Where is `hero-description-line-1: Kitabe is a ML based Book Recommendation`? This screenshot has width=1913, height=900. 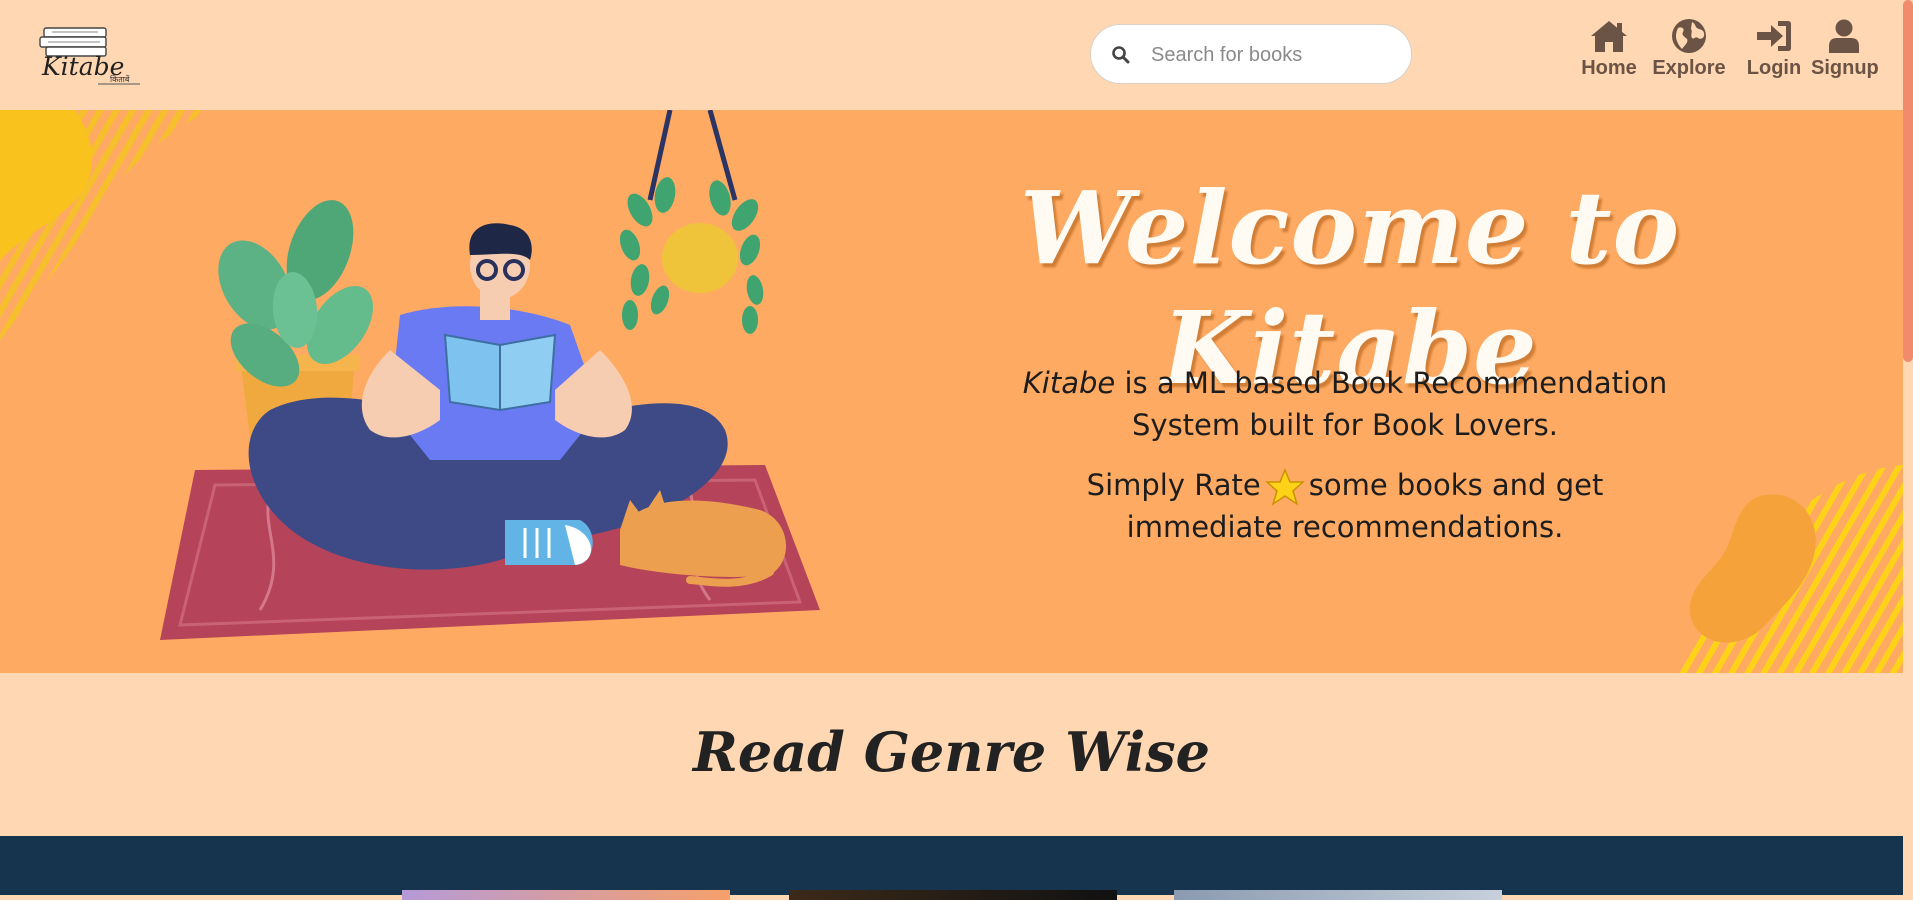 hero-description-line-1: Kitabe is a ML based Book Recommendation is located at coordinates (1345, 383).